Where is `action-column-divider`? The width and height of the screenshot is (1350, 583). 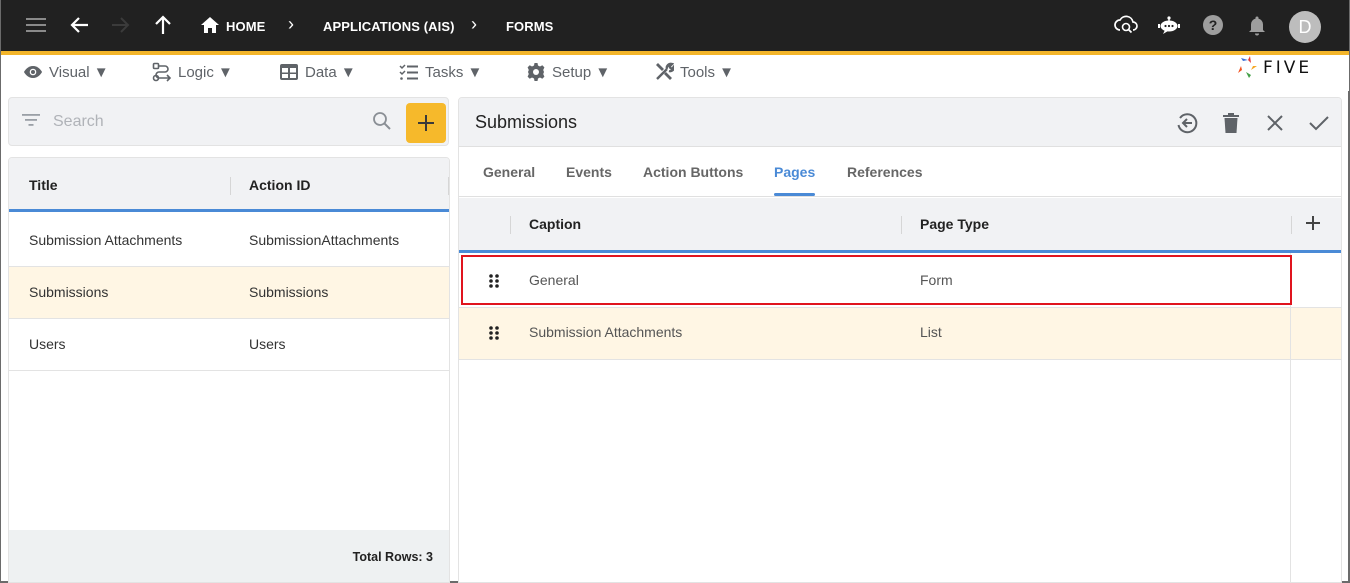
action-column-divider is located at coordinates (1290, 417).